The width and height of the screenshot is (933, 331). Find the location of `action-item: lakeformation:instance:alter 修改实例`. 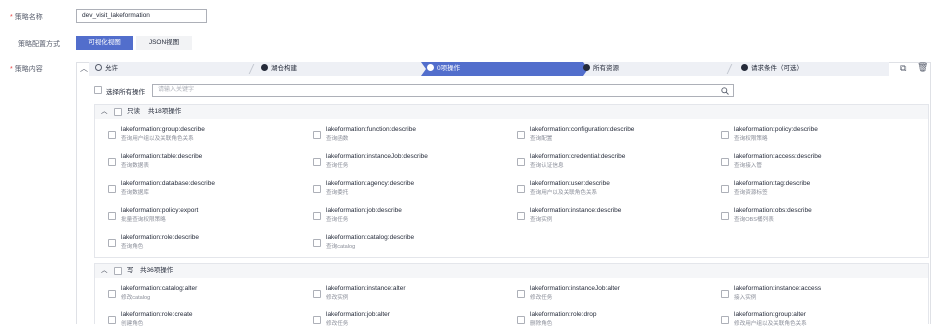

action-item: lakeformation:instance:alter 修改实例 is located at coordinates (410, 295).